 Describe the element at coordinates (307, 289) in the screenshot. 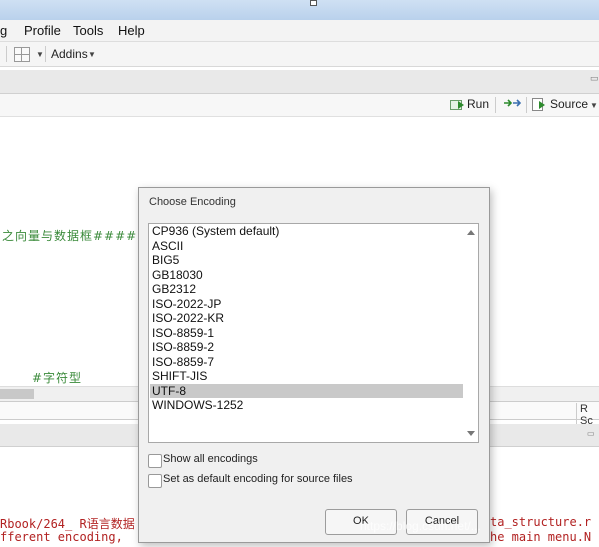

I see `encoding-option: GB2312` at that location.